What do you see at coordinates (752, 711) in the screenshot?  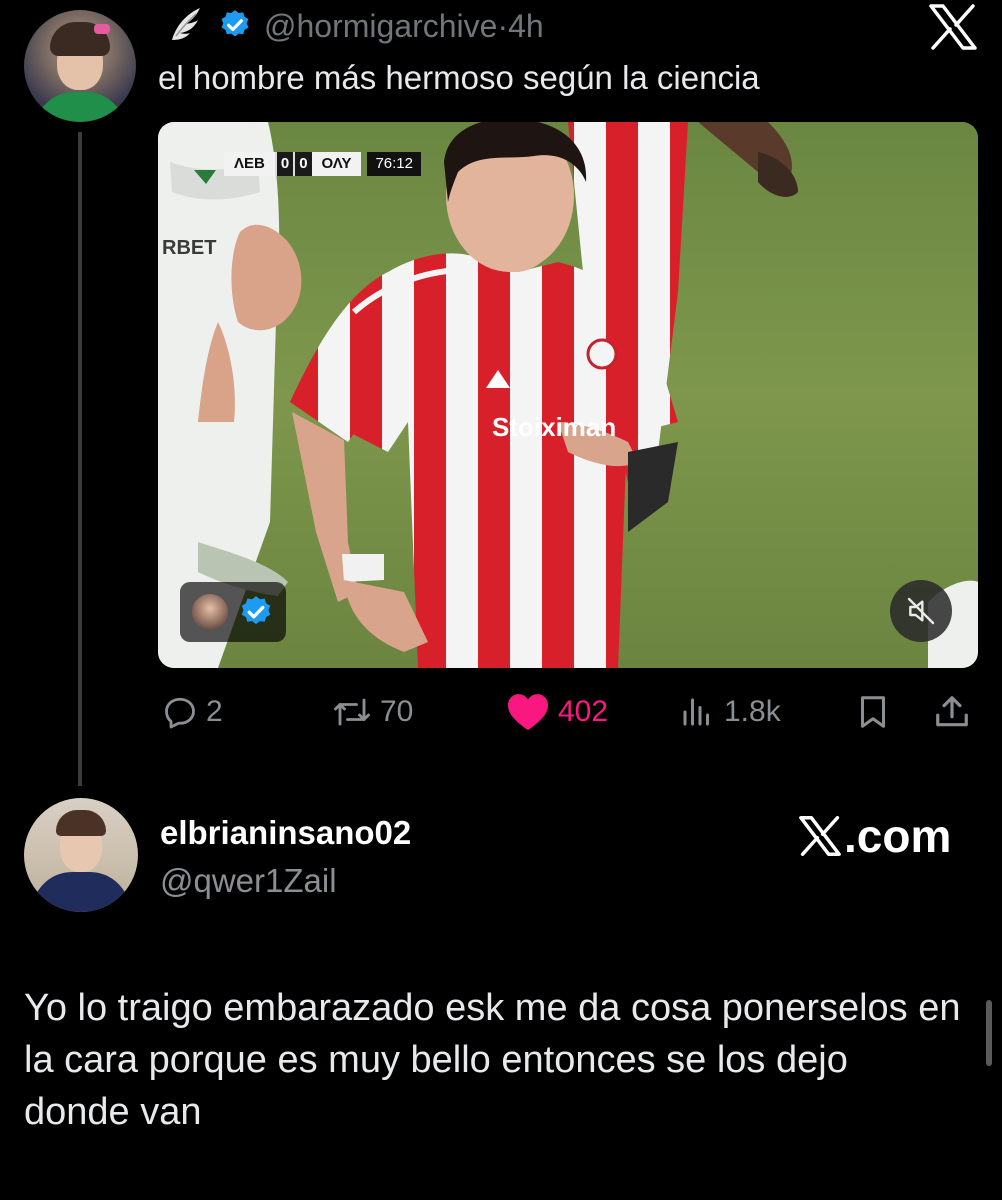 I see `view-count: 1.8k` at bounding box center [752, 711].